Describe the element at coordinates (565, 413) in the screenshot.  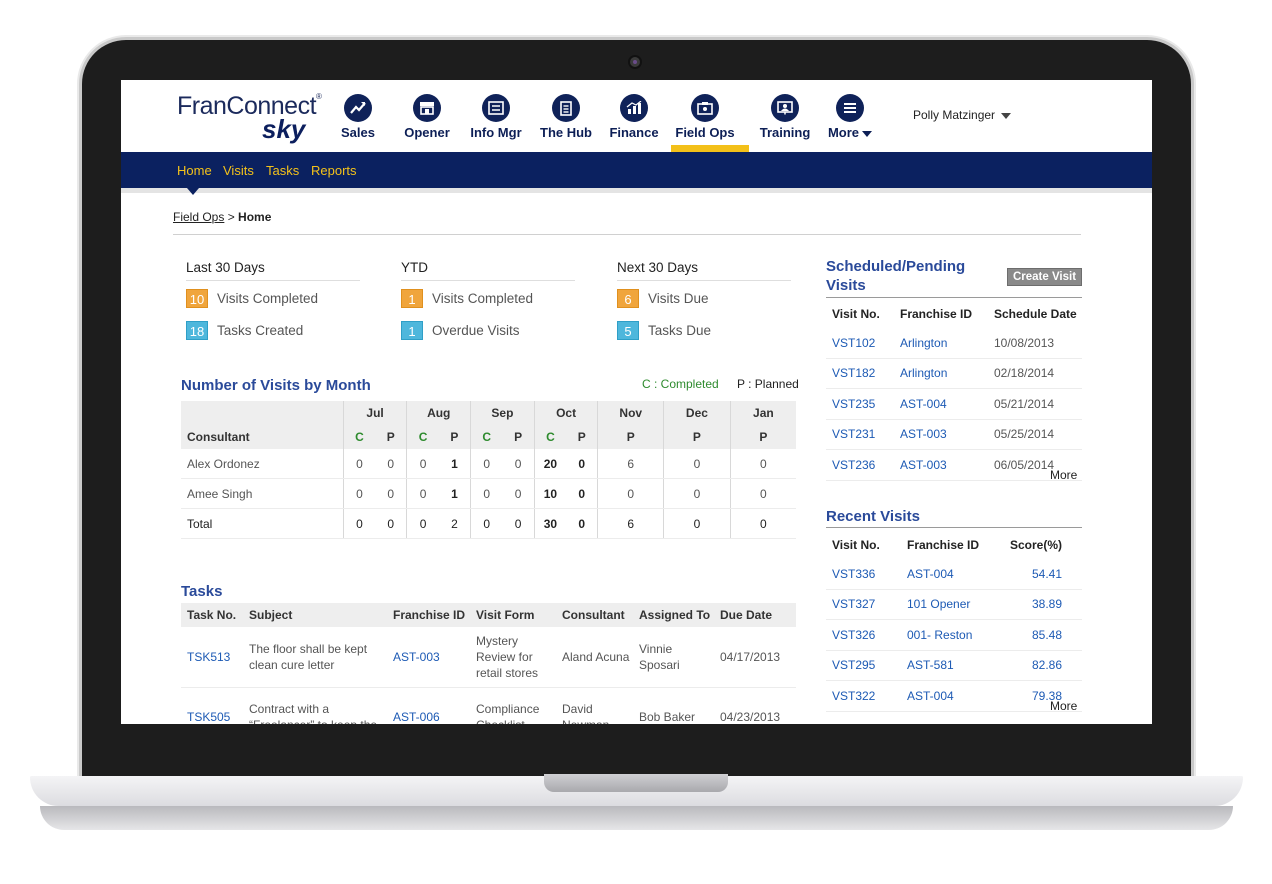
I see `month-header: Oct` at that location.